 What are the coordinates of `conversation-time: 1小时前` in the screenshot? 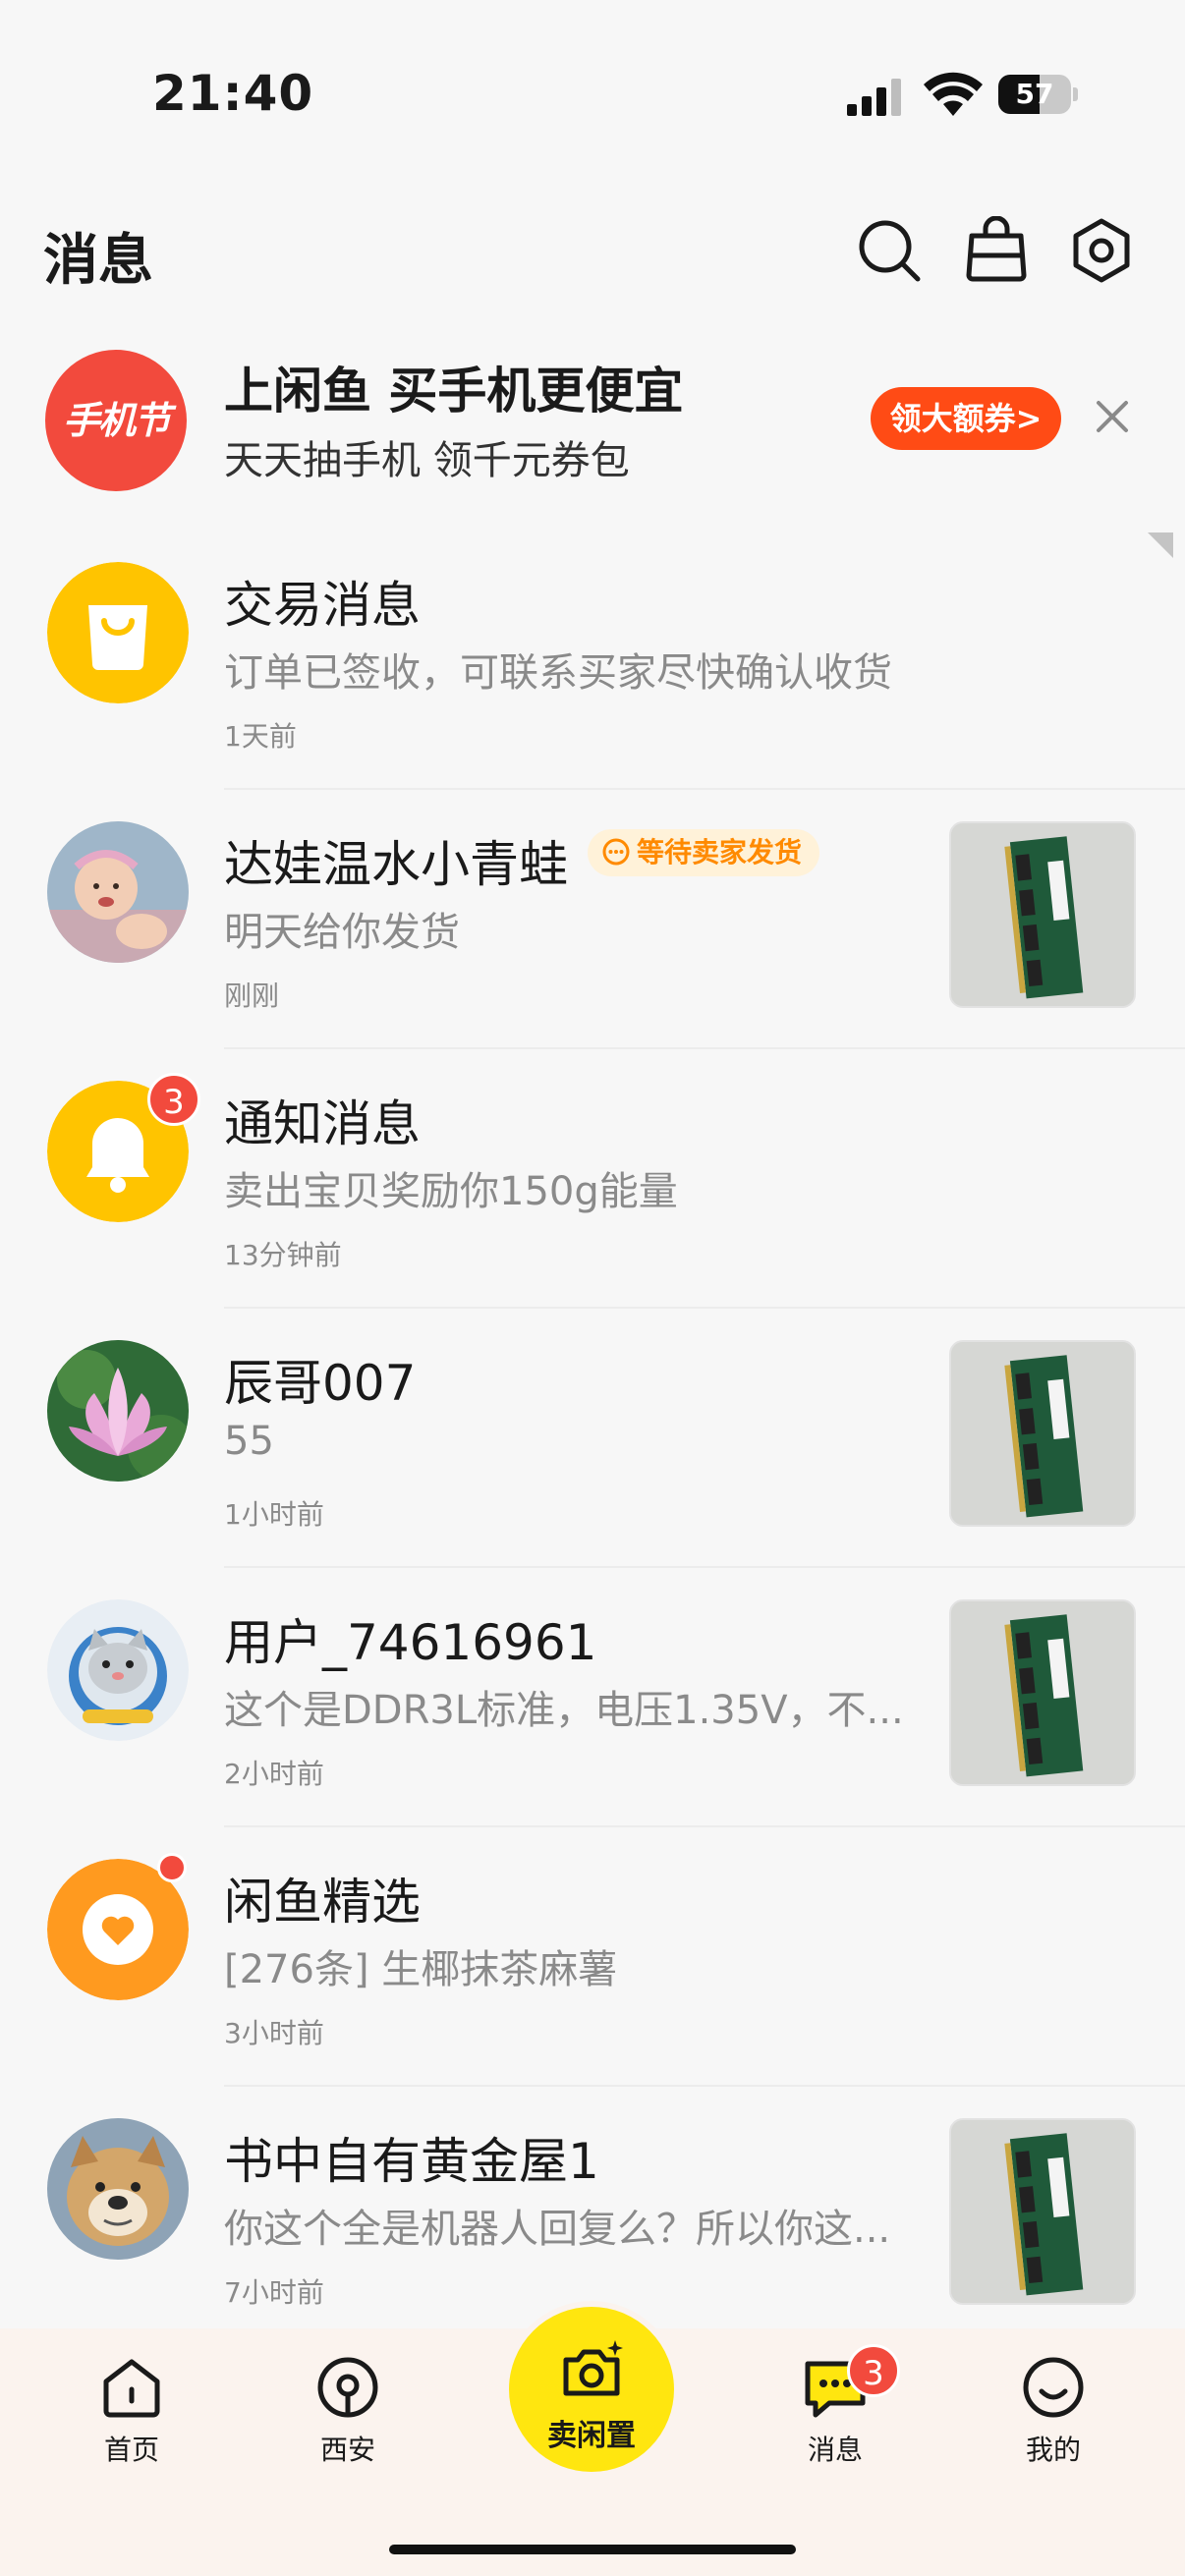 It's located at (274, 1514).